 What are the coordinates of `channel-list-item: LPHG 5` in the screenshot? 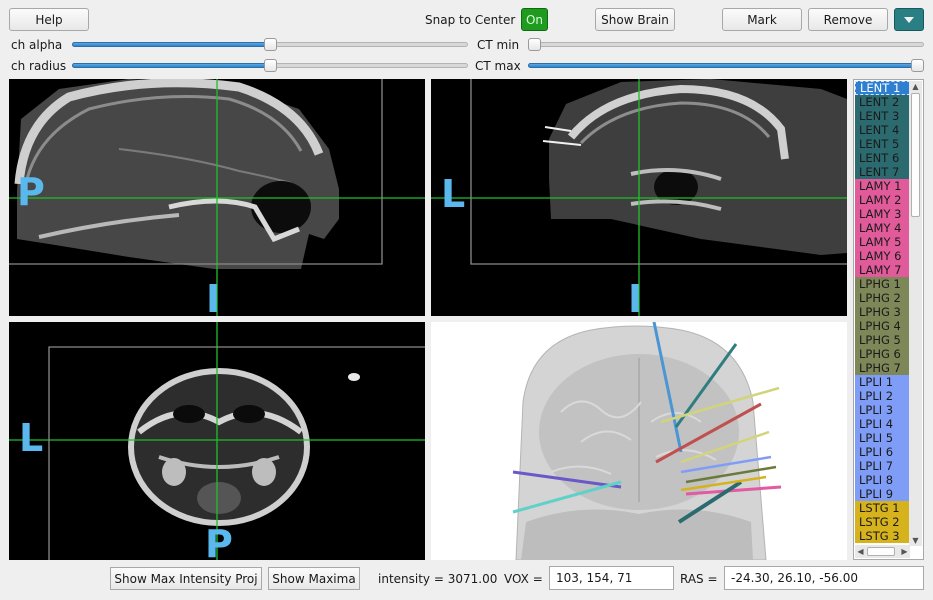 It's located at (882, 340).